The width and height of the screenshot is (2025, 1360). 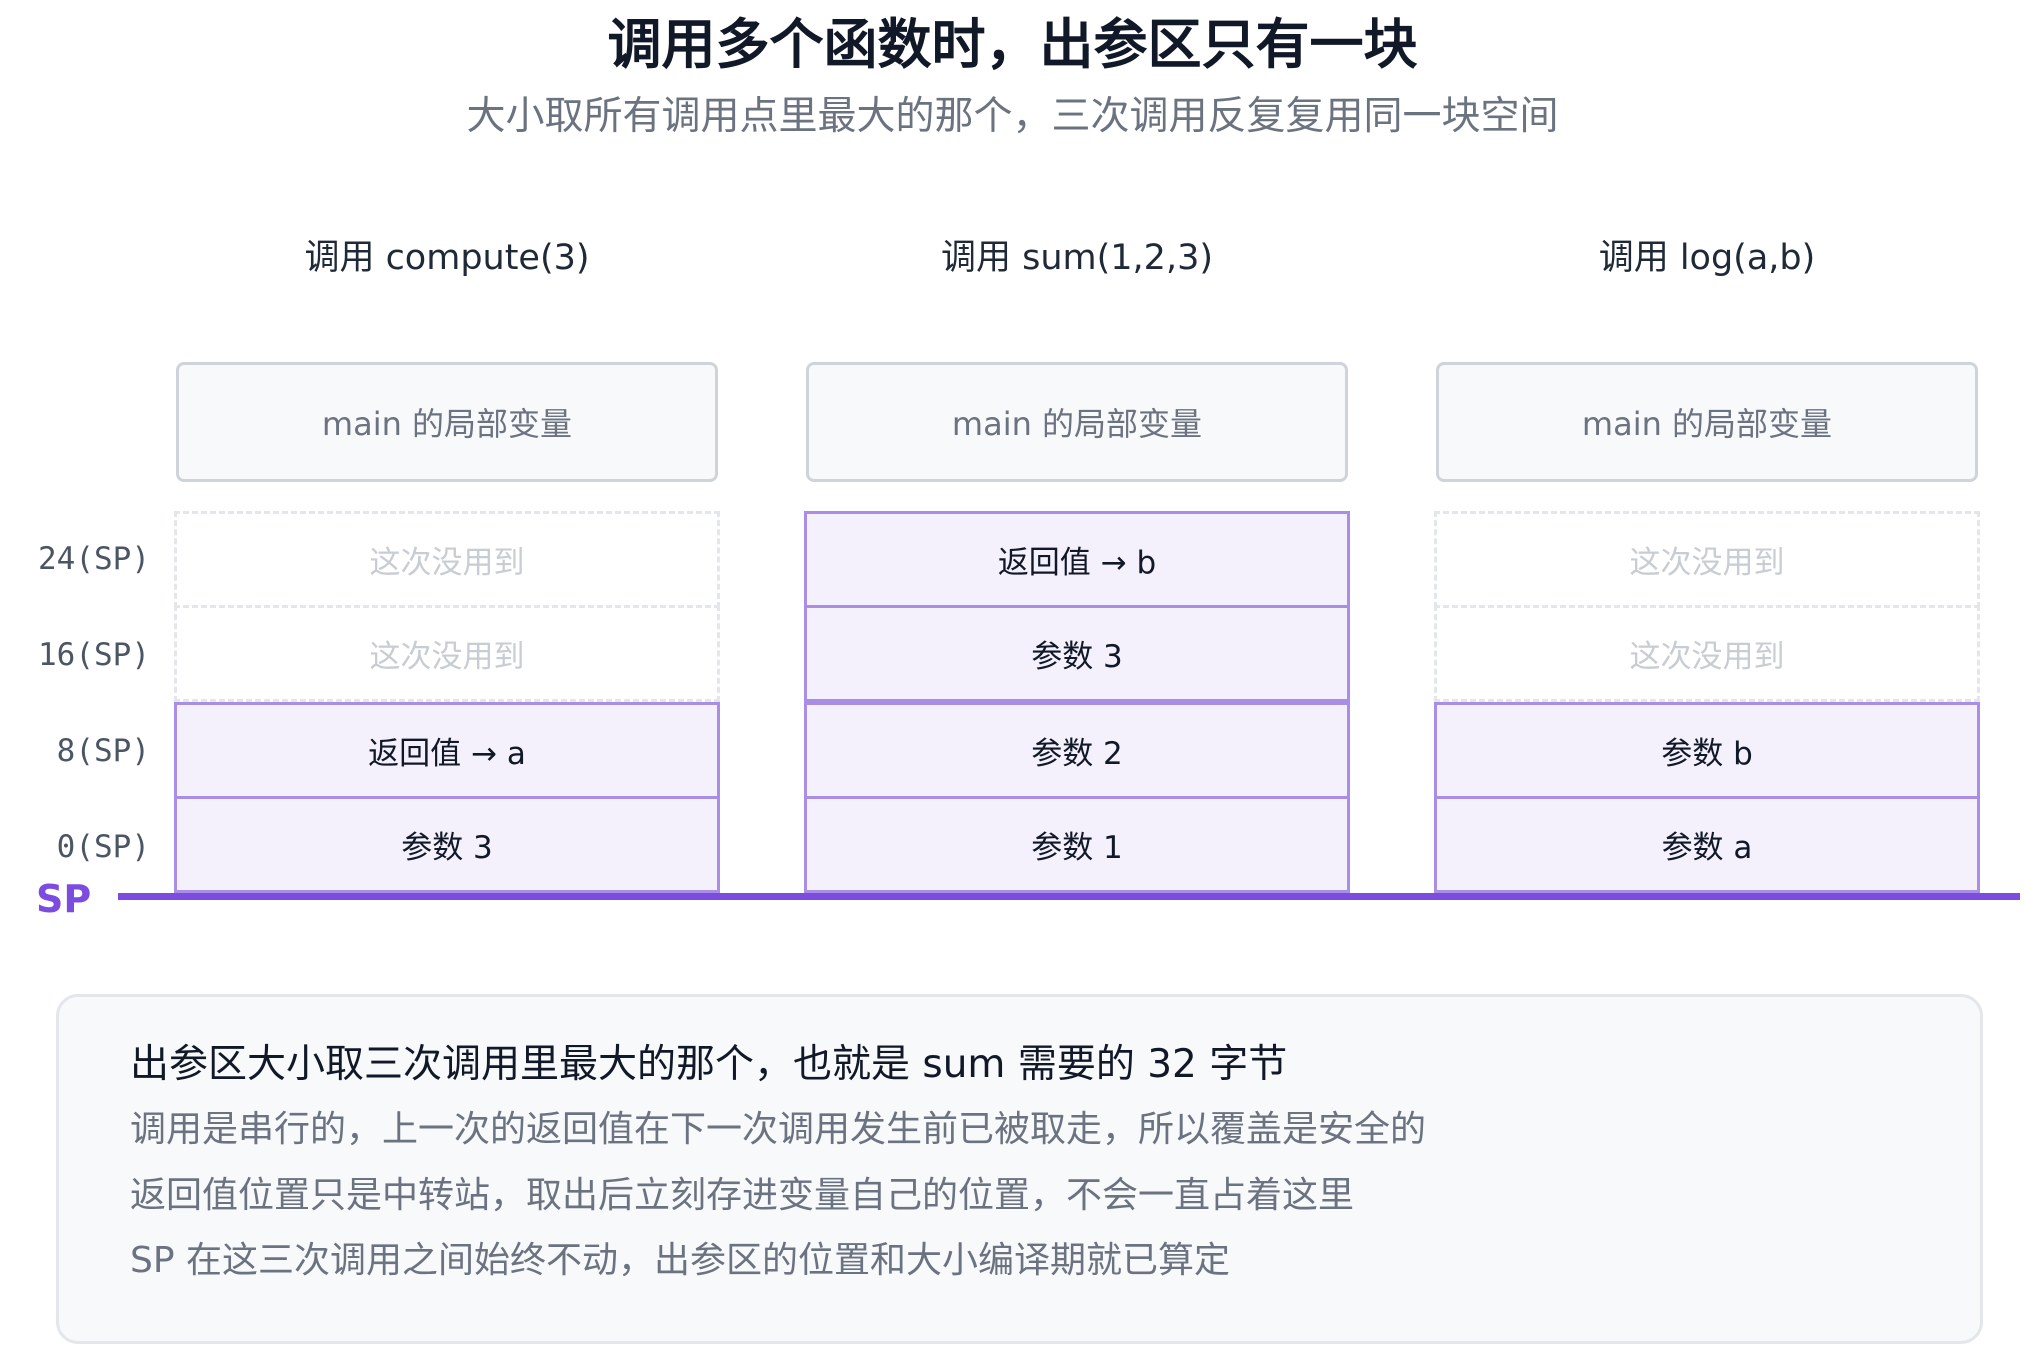 What do you see at coordinates (1077, 653) in the screenshot?
I see `slot-sum-16: 参数 3` at bounding box center [1077, 653].